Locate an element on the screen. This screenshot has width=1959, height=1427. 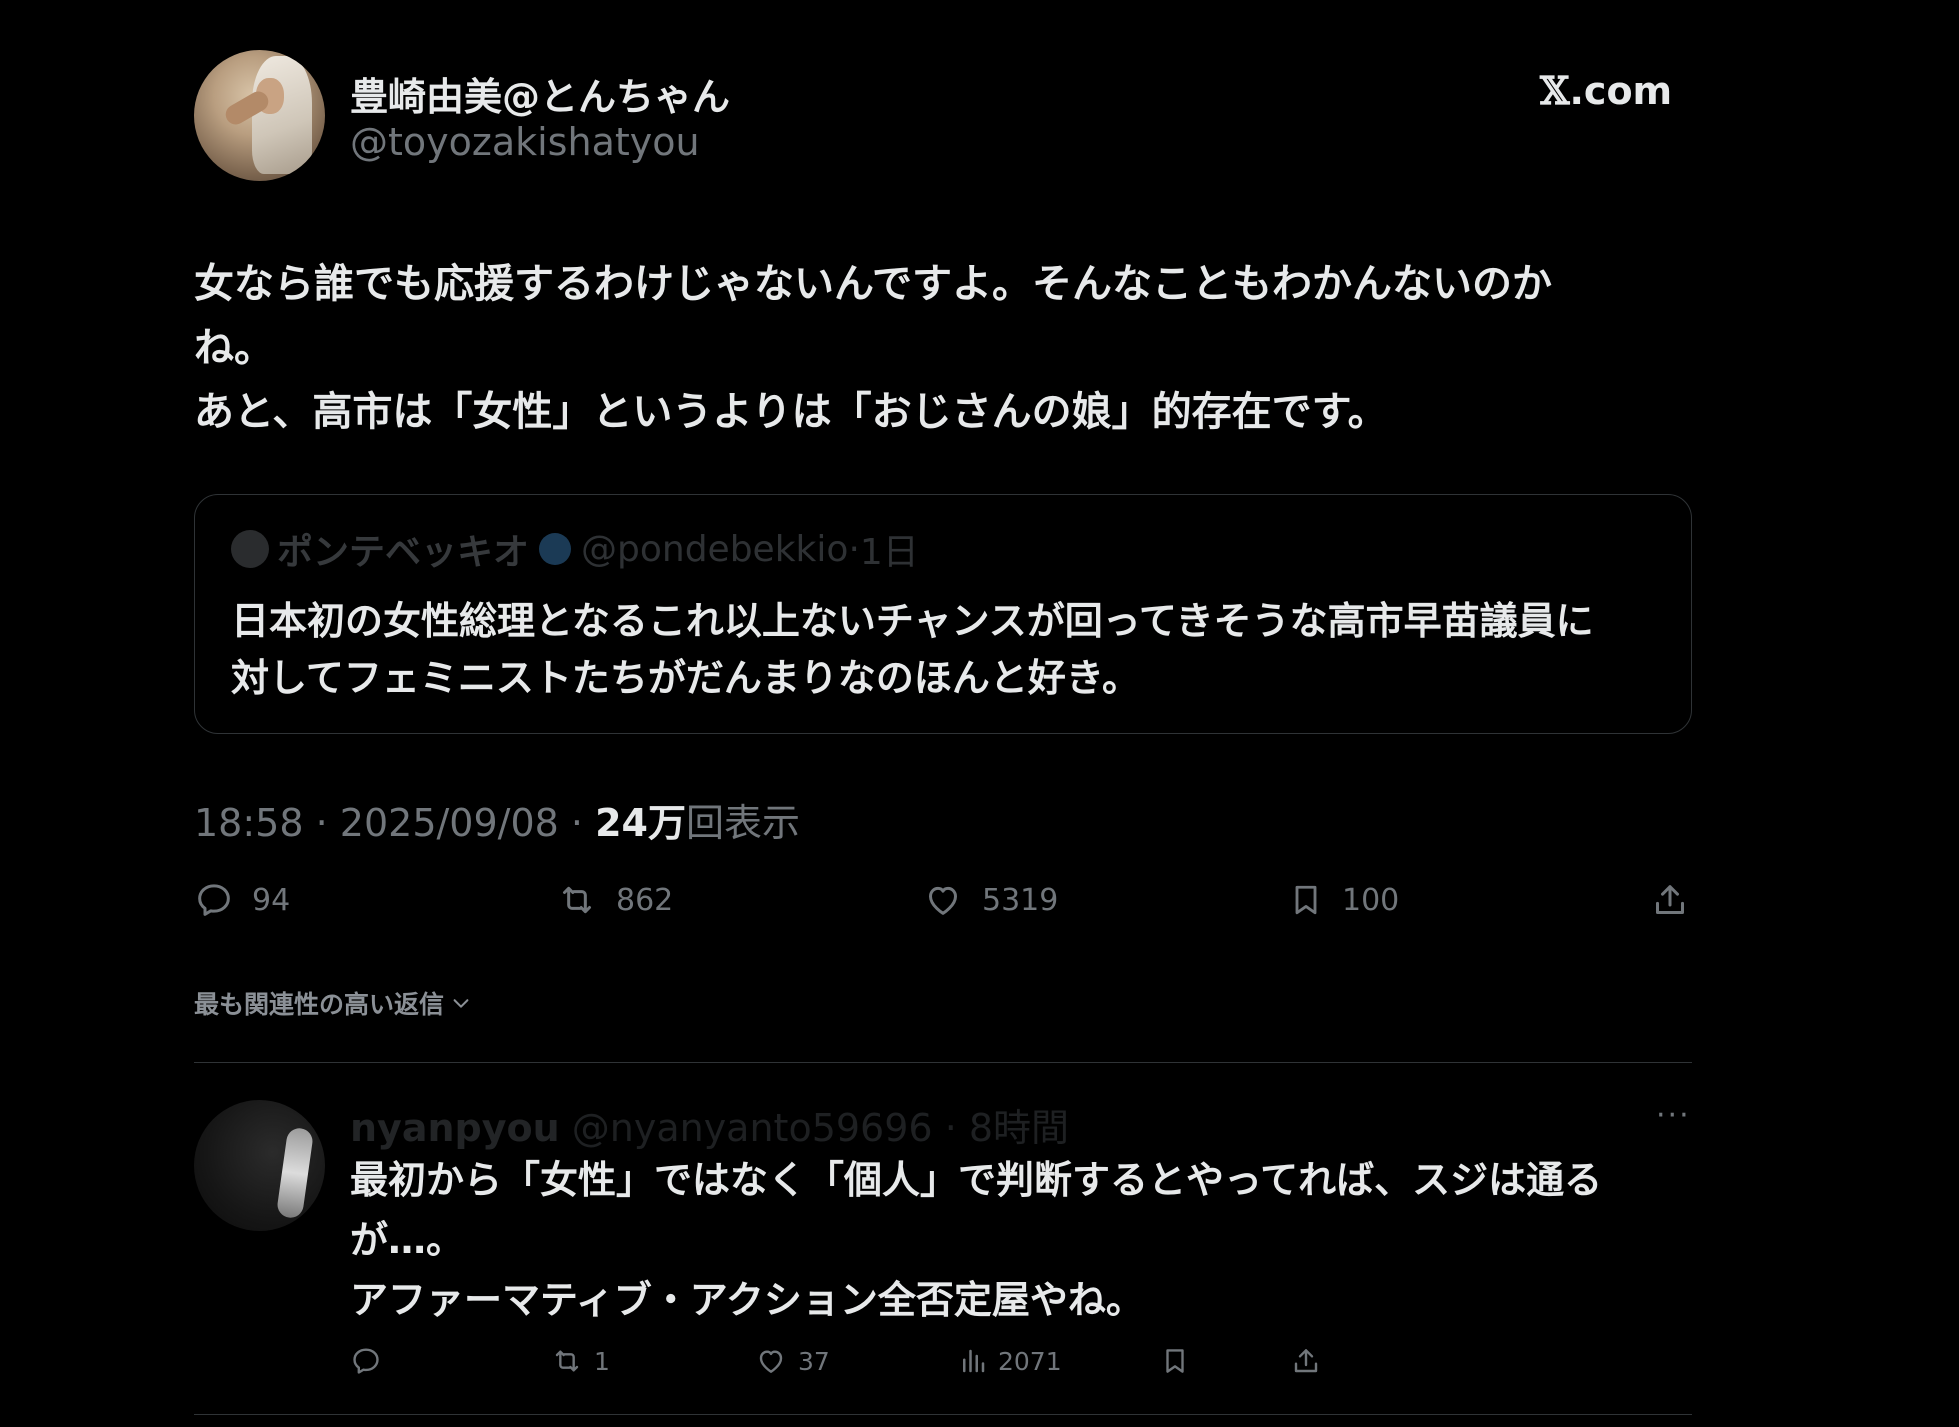
like-button: 5319 is located at coordinates (990, 900).